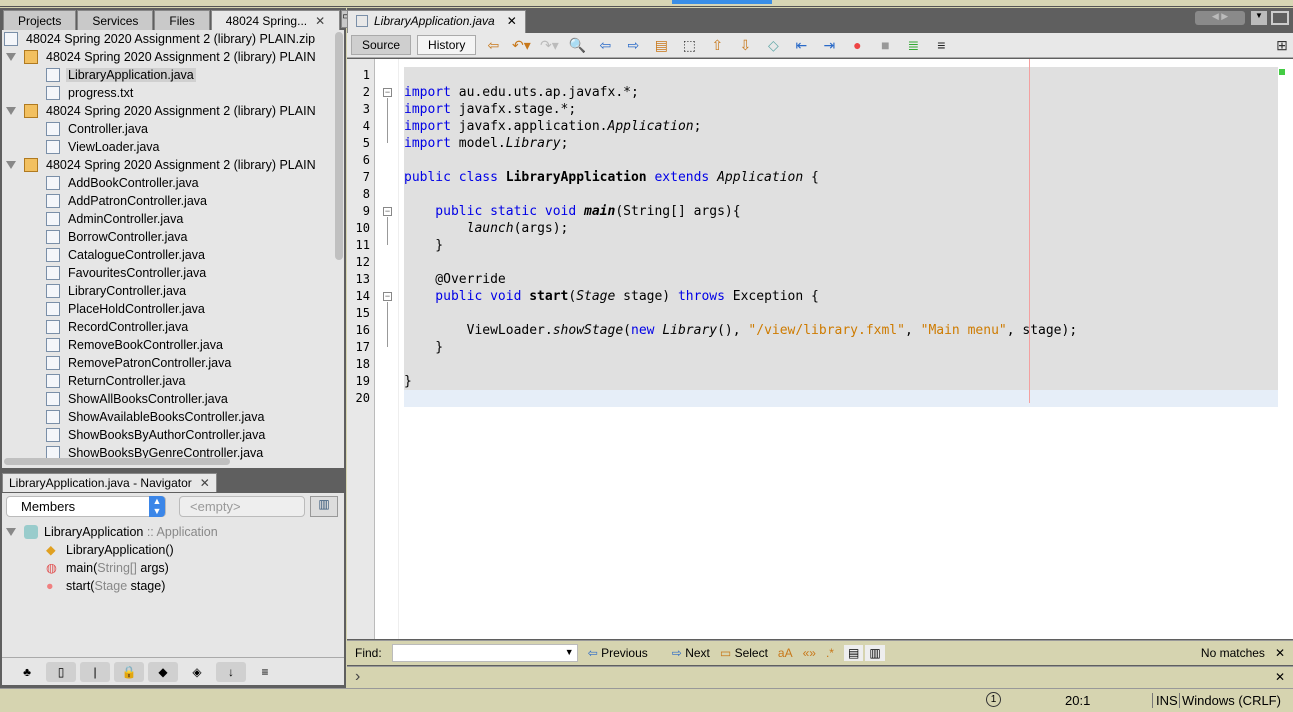  Describe the element at coordinates (173, 93) in the screenshot. I see `tree-item: progress.txt` at that location.